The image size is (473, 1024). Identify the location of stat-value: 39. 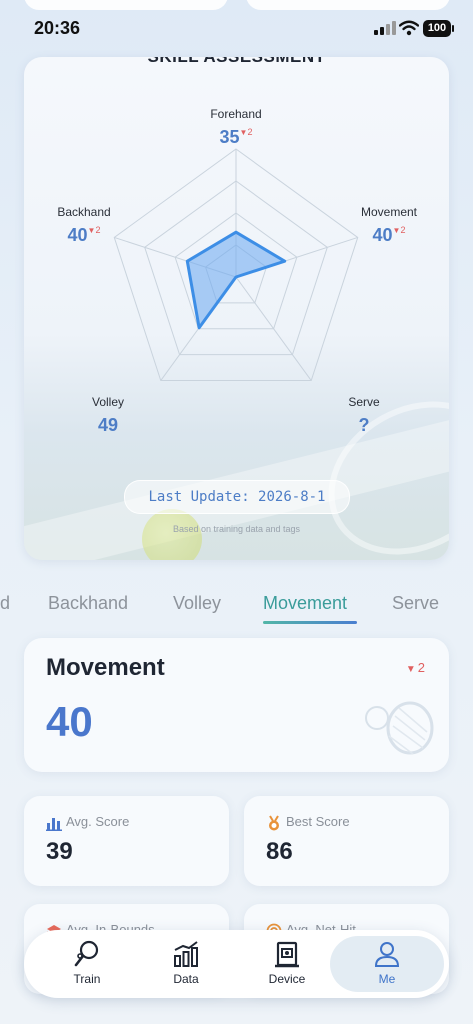
(59, 851).